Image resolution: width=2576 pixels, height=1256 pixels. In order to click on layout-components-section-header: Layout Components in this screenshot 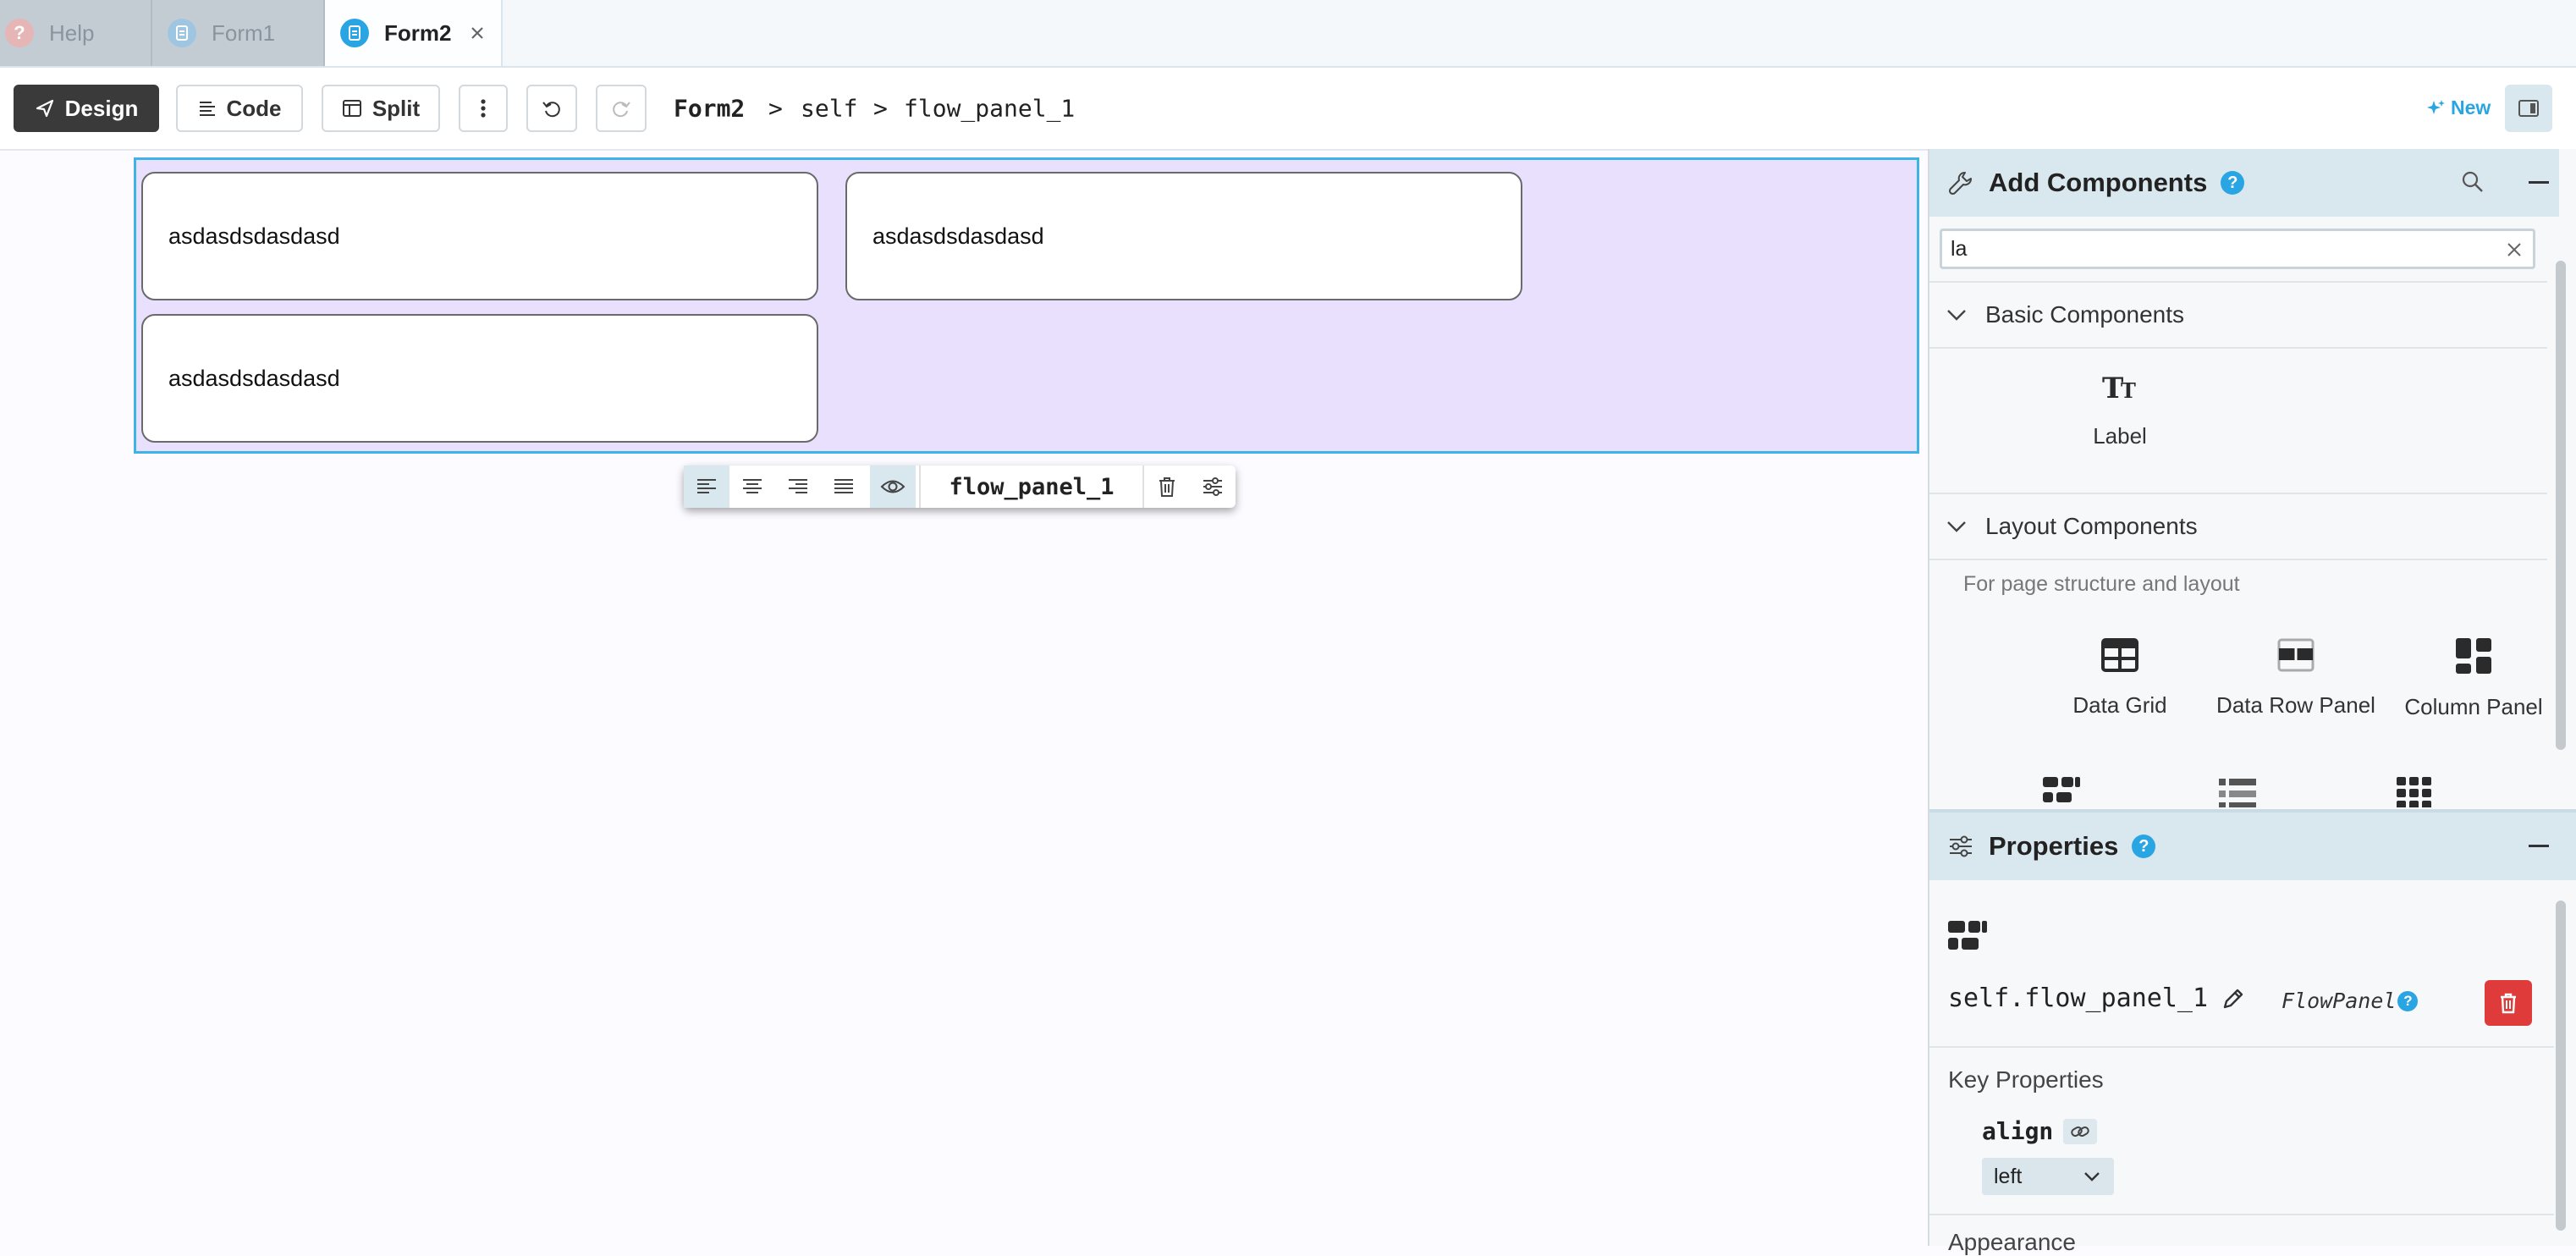, I will do `click(2238, 526)`.